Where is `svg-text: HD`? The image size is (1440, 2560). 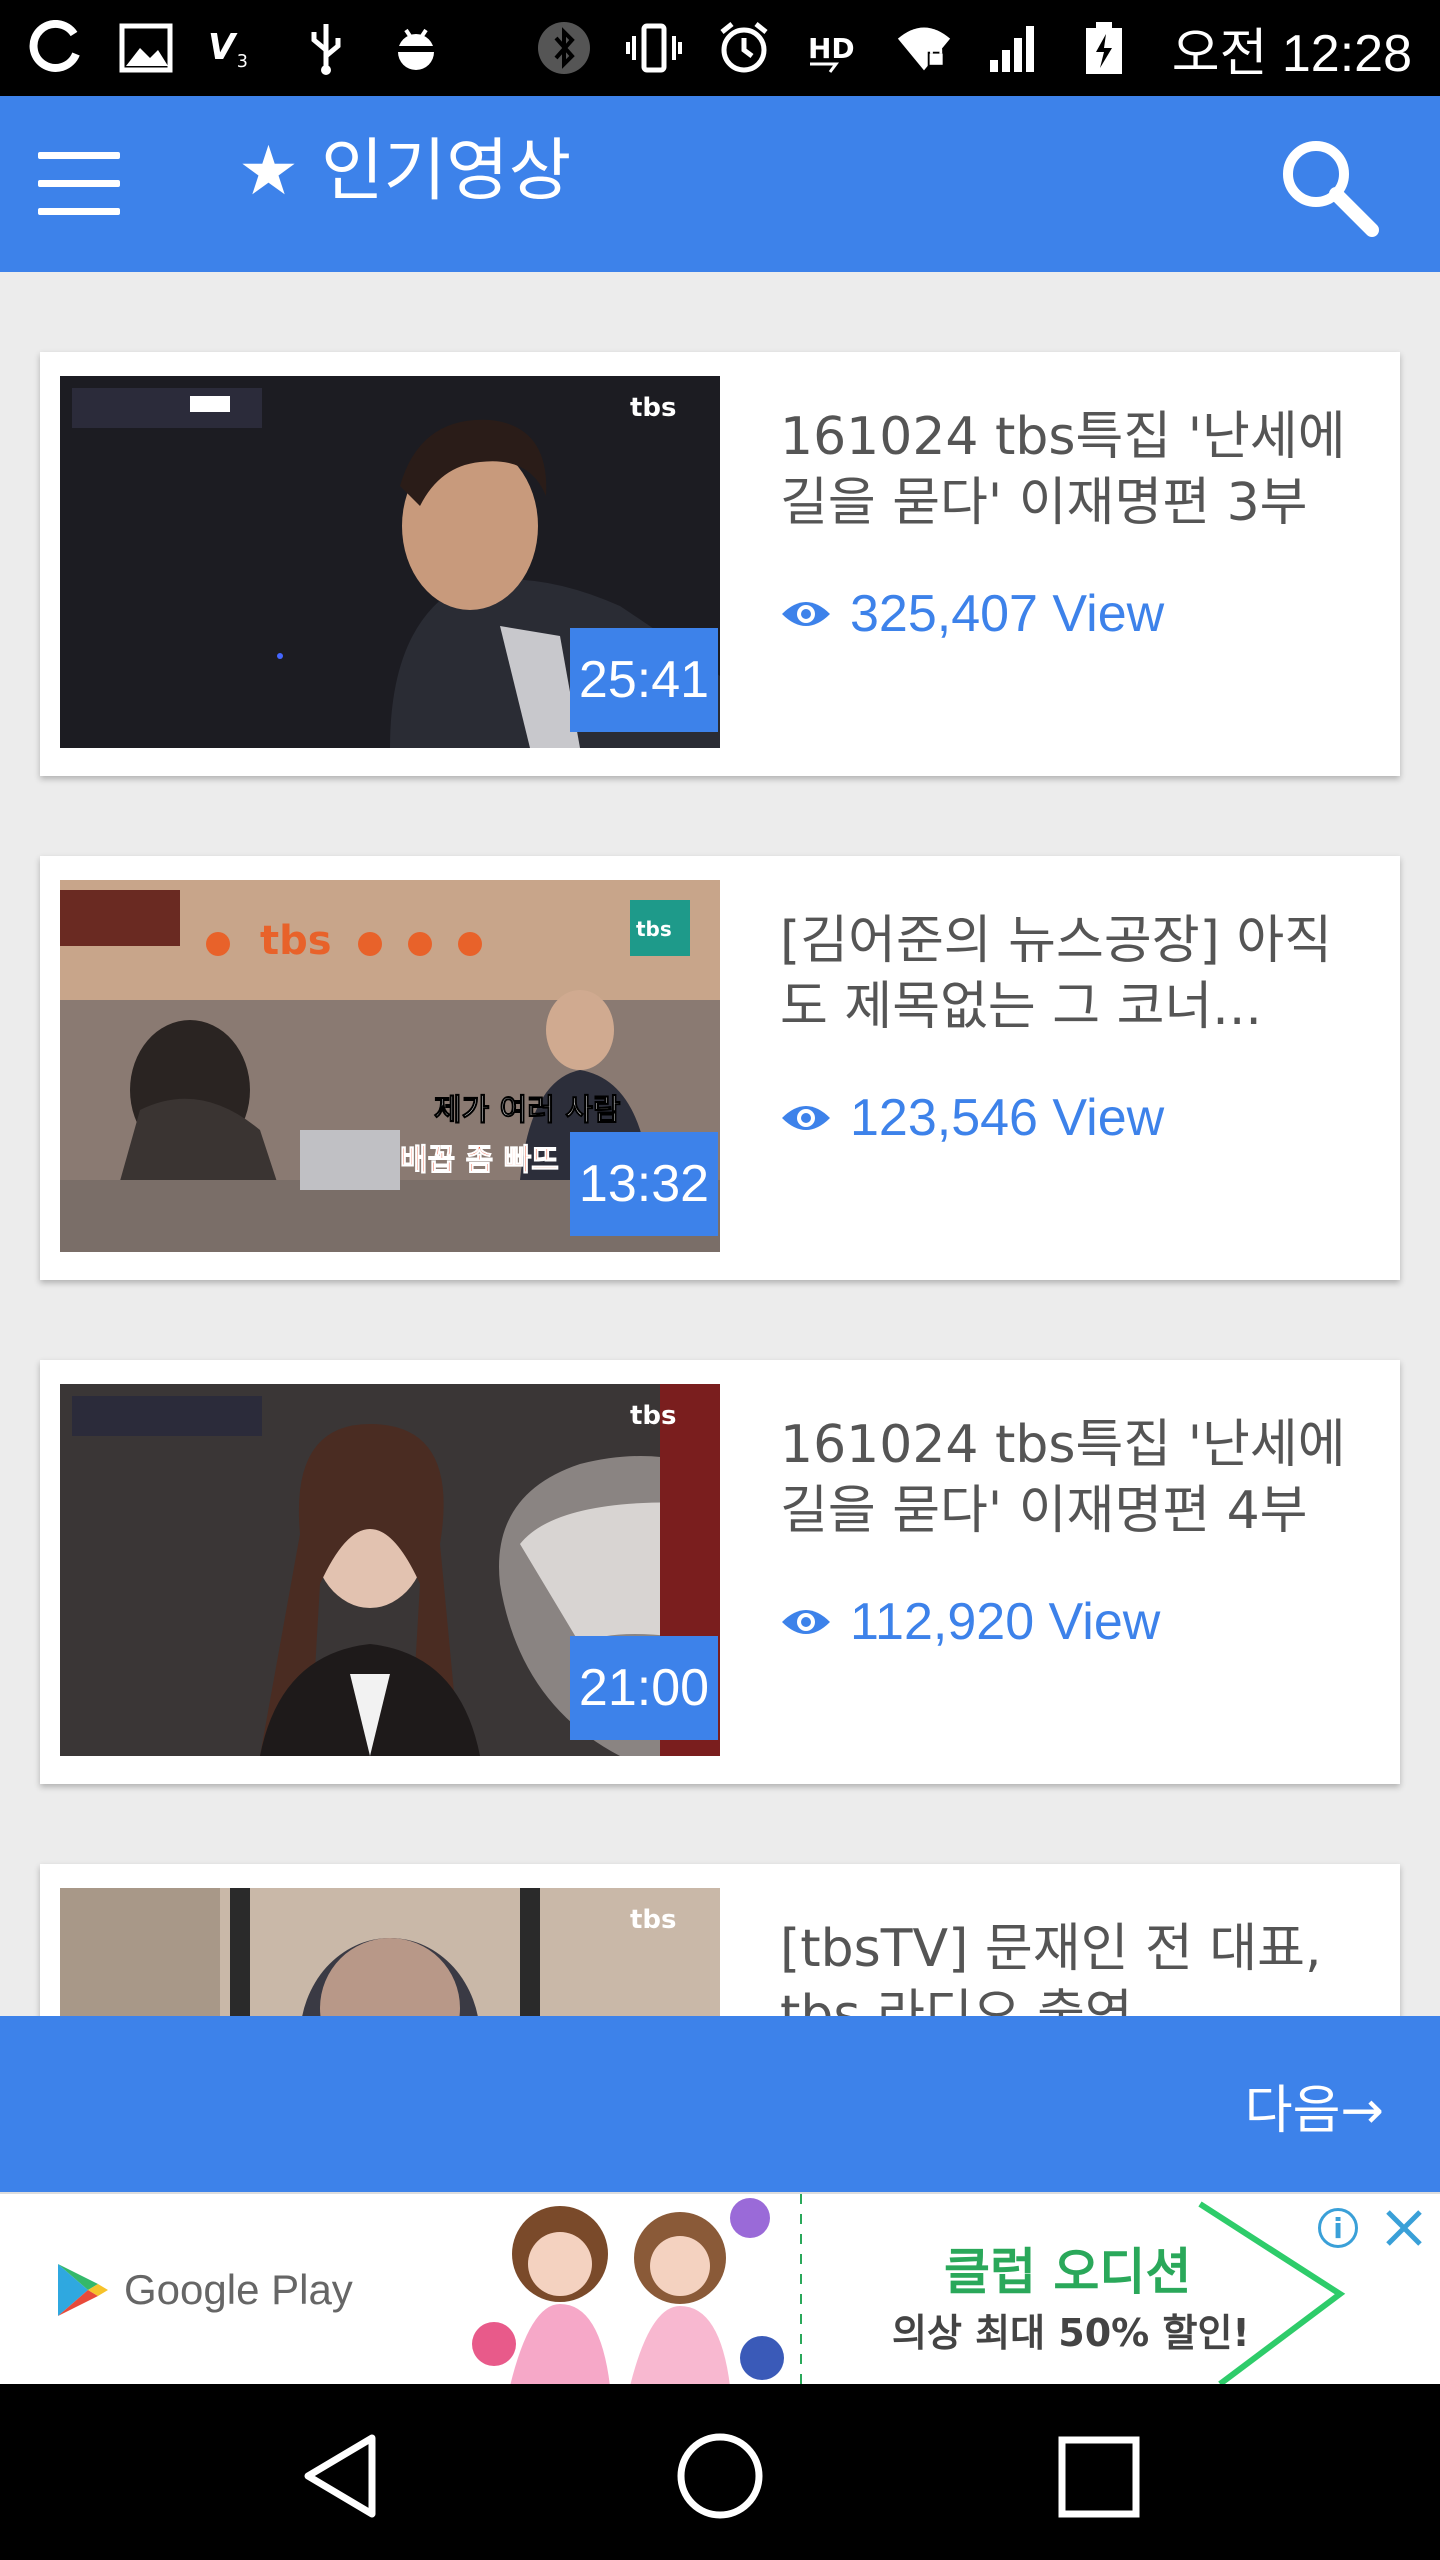 svg-text: HD is located at coordinates (831, 48).